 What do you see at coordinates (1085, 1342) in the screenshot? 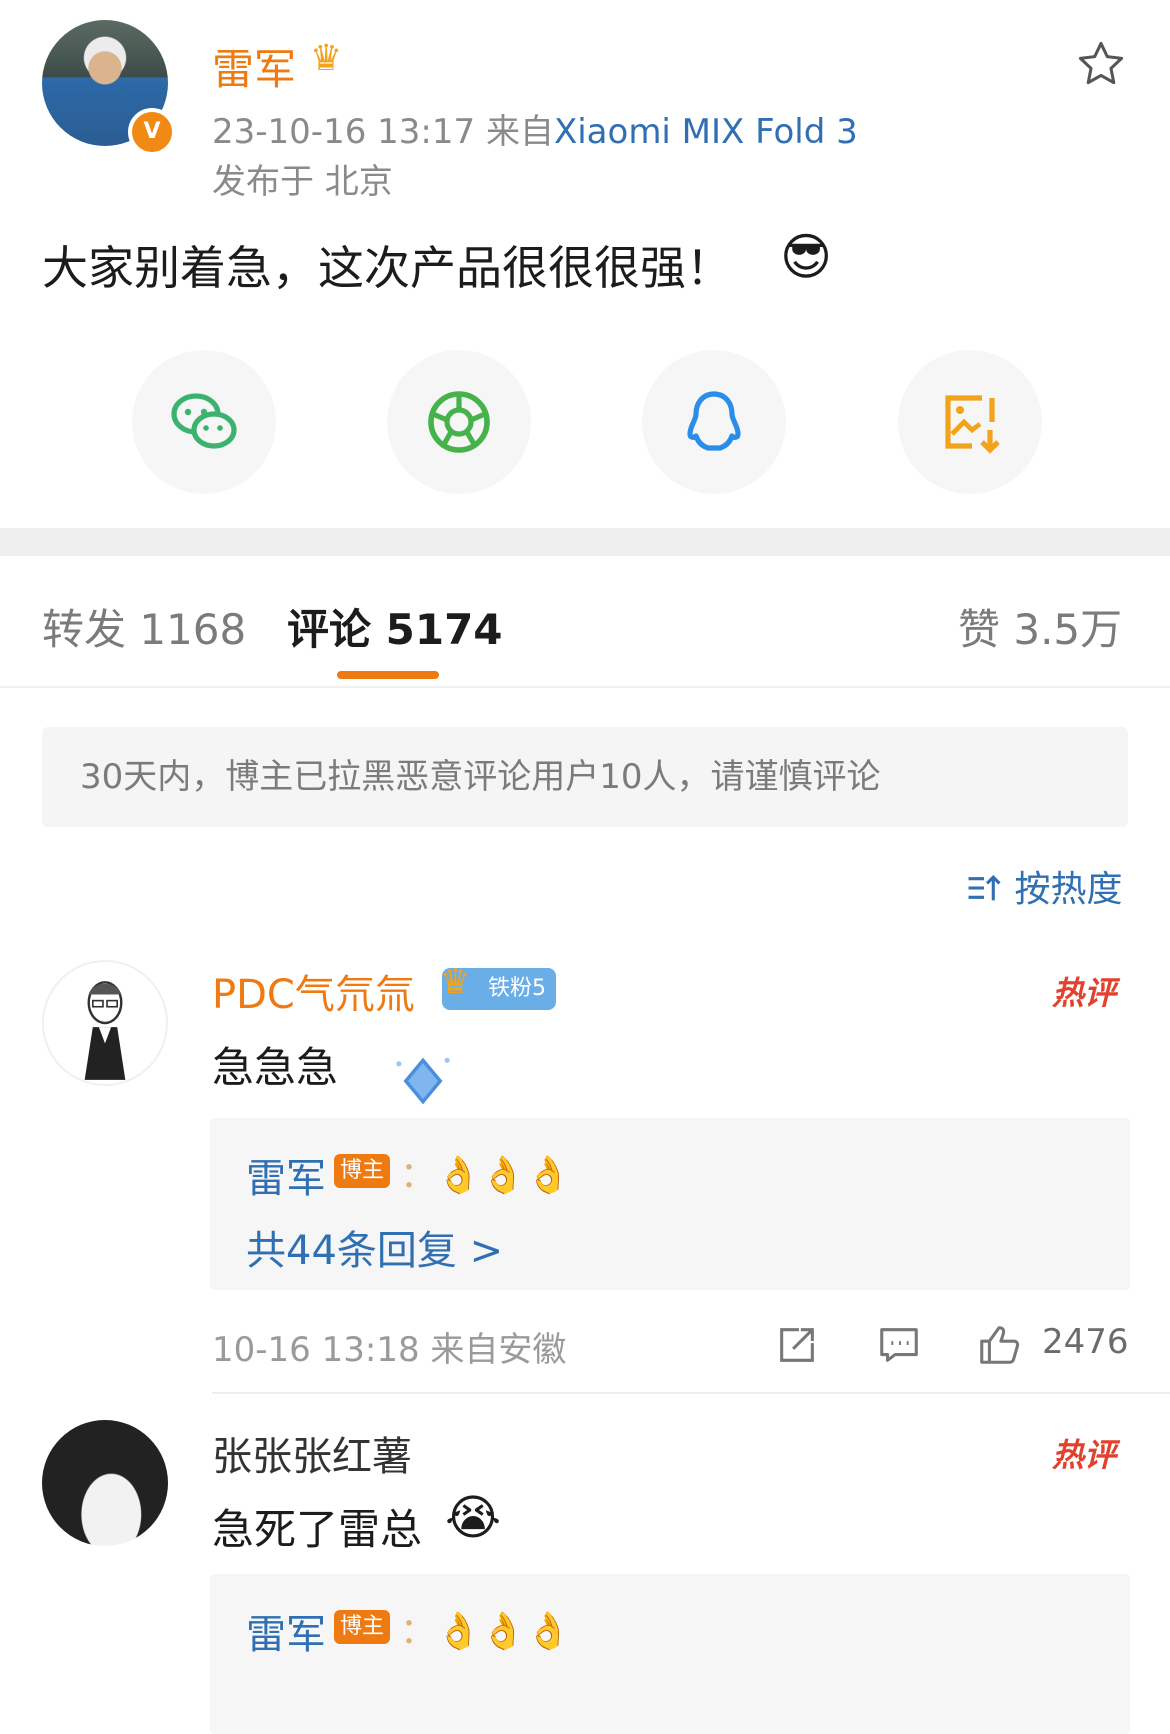
I see `like-count: 2476` at bounding box center [1085, 1342].